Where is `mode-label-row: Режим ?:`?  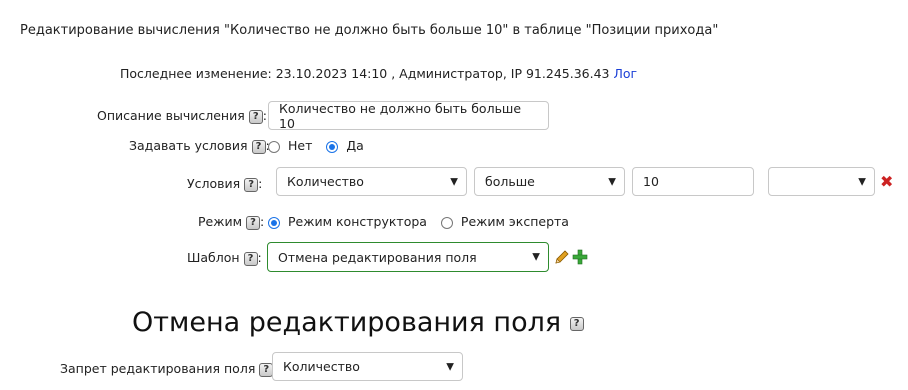 mode-label-row: Режим ?: is located at coordinates (231, 222).